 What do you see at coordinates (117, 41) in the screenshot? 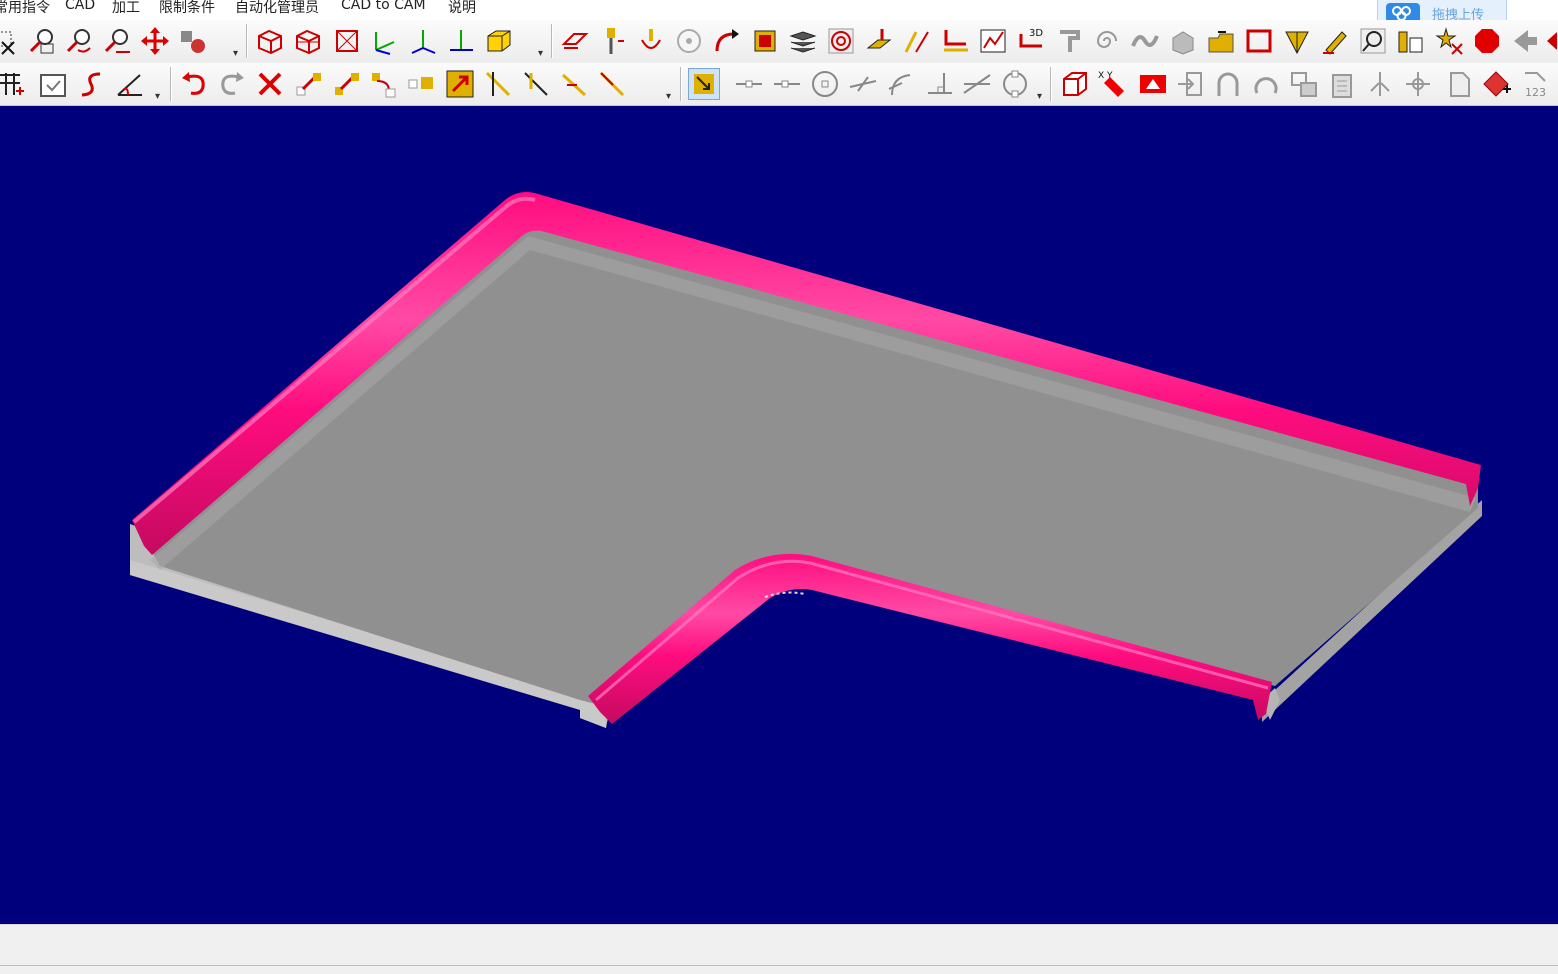
I see `zoom-out-icon` at bounding box center [117, 41].